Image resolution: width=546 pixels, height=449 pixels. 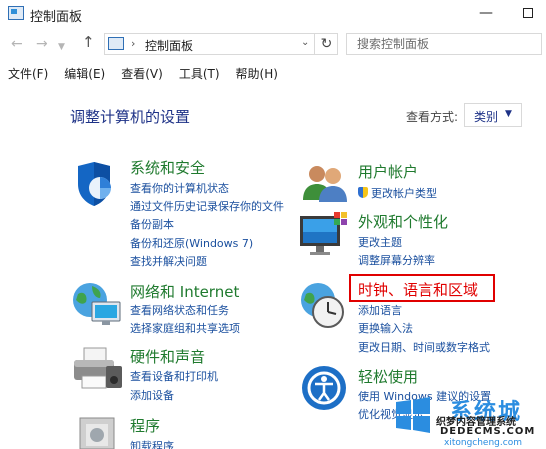 I want to click on category-hardware-title: 硬件和声音, so click(x=167, y=356).